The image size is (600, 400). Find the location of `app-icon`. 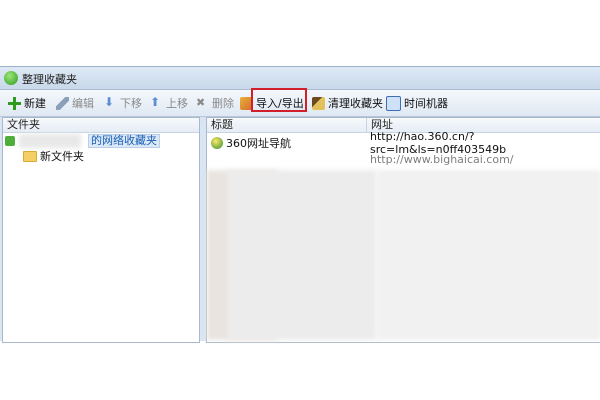

app-icon is located at coordinates (11, 78).